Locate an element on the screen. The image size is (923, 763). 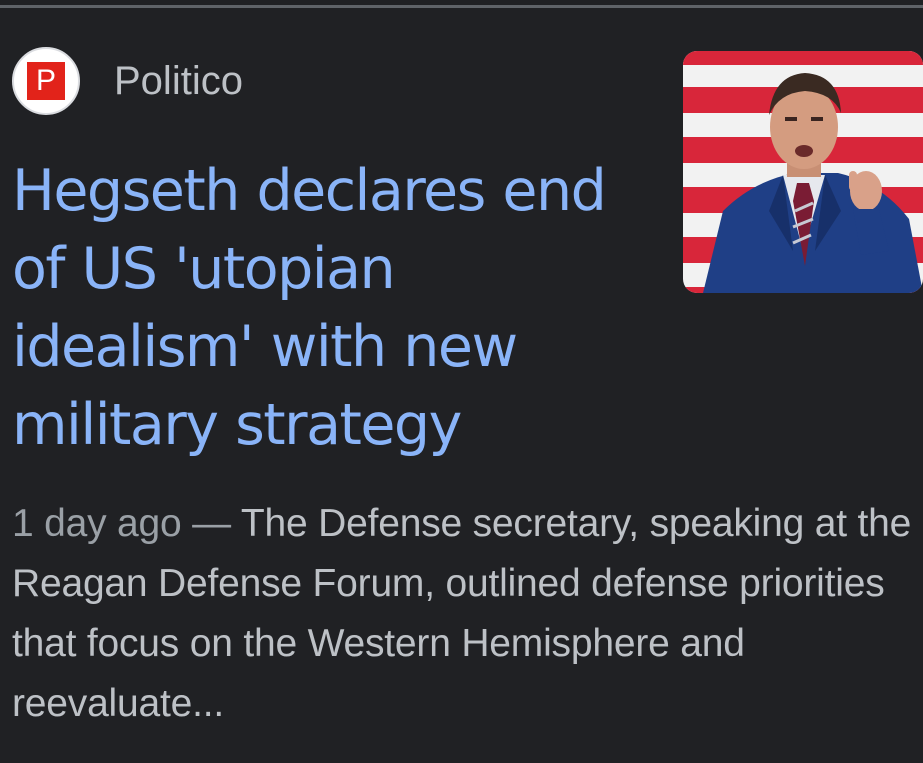
thumbnail-photo-icon is located at coordinates (803, 172).